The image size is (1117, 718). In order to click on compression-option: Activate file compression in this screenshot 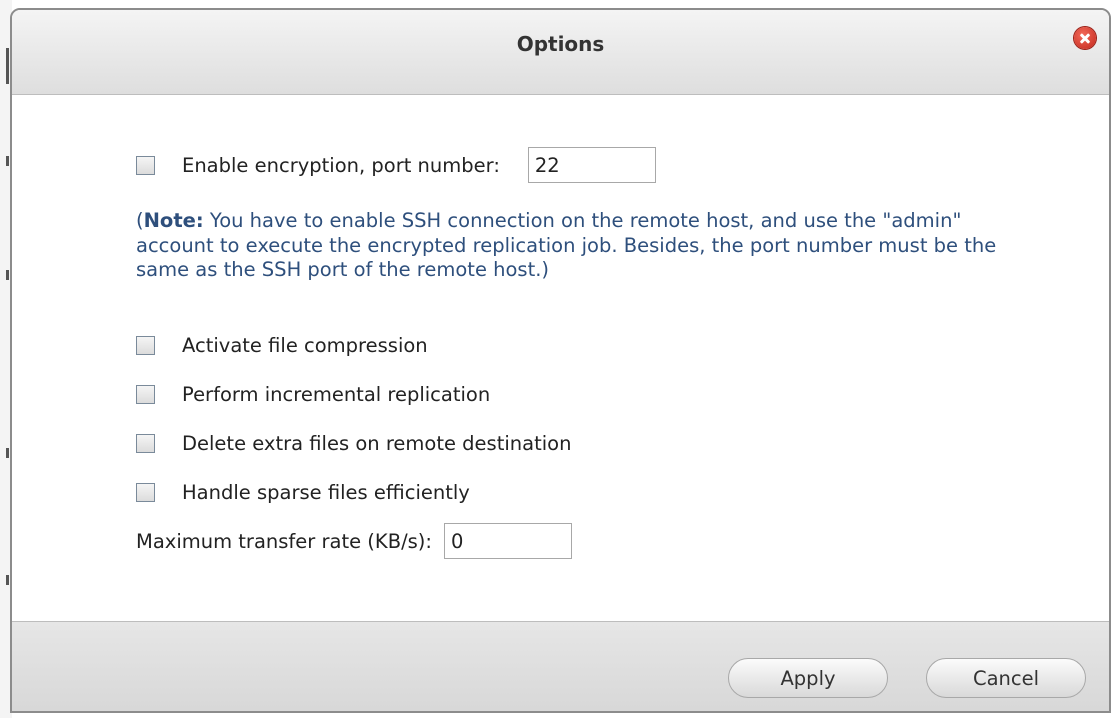, I will do `click(282, 345)`.